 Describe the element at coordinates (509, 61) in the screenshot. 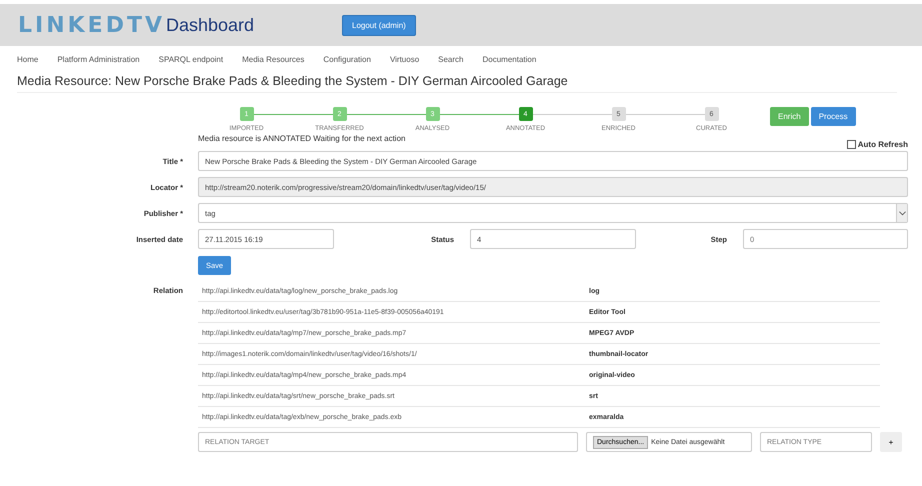

I see `nav-link: Documentation` at that location.